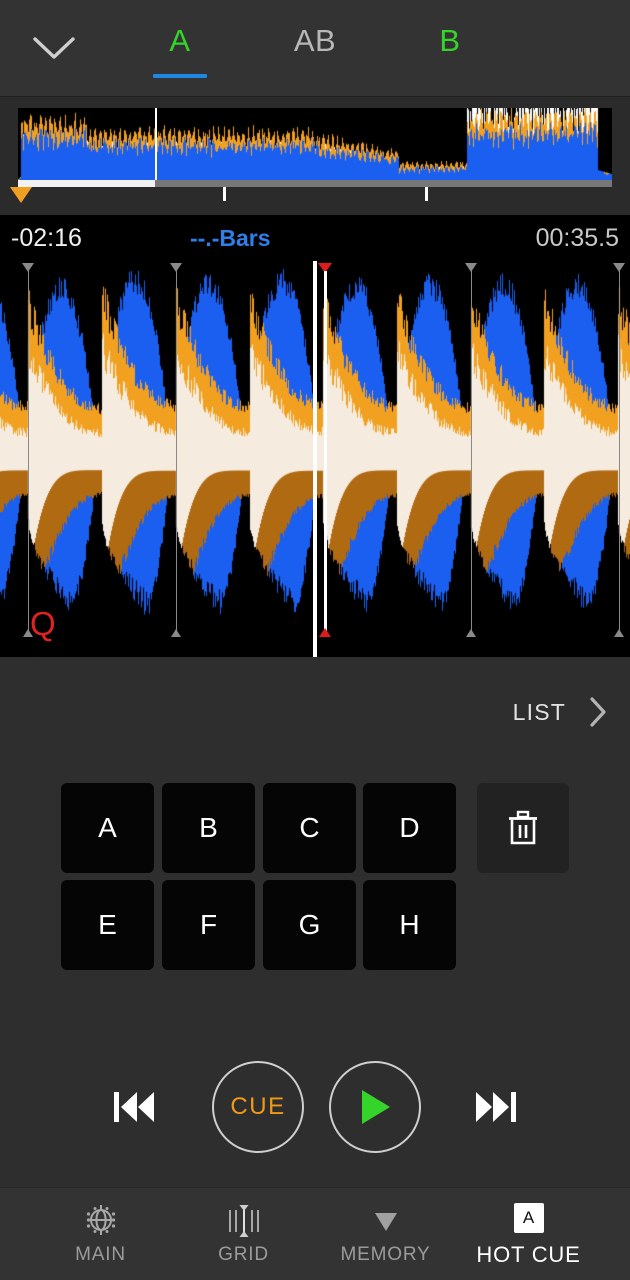 This screenshot has height=1280, width=630. I want to click on hot-cue-pad-label: F, so click(208, 924).